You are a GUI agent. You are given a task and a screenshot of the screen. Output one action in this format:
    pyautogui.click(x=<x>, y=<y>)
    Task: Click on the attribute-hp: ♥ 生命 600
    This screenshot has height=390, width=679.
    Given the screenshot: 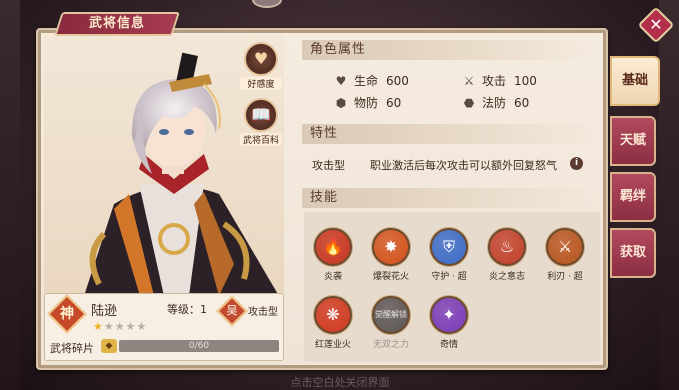 What is the action you would take?
    pyautogui.click(x=371, y=80)
    